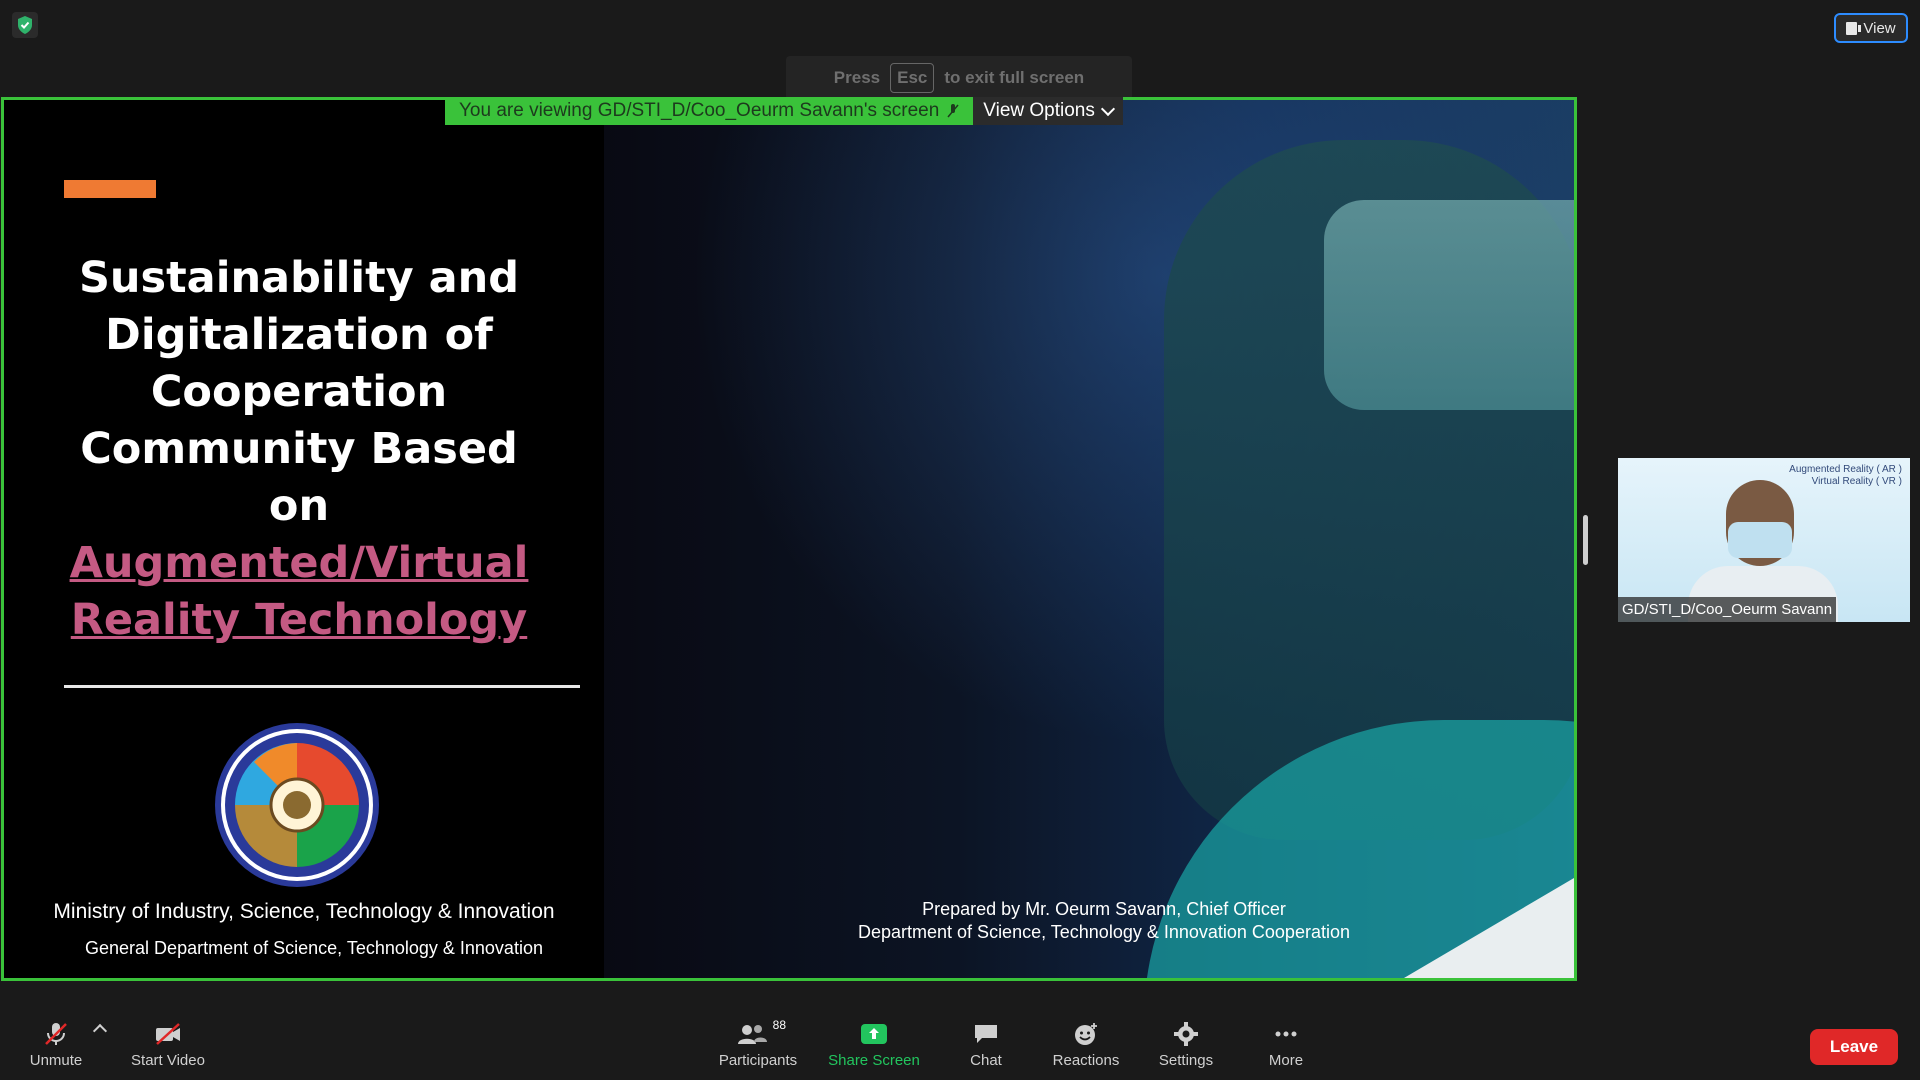  What do you see at coordinates (110, 189) in the screenshot?
I see `slide-accent-bar` at bounding box center [110, 189].